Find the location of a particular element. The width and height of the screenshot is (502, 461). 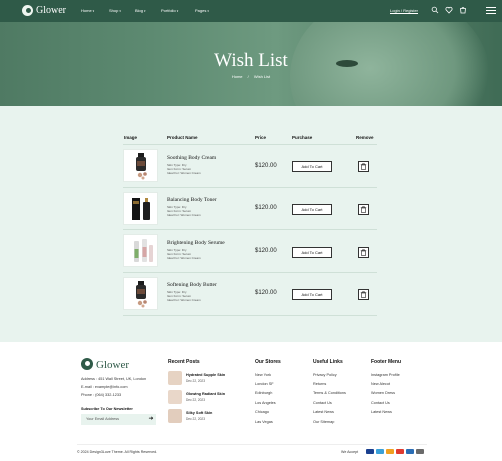

store-link: Chicago is located at coordinates (262, 412).